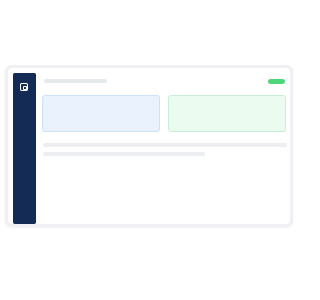 The width and height of the screenshot is (320, 300). Describe the element at coordinates (227, 113) in the screenshot. I see `summary-card-success` at that location.